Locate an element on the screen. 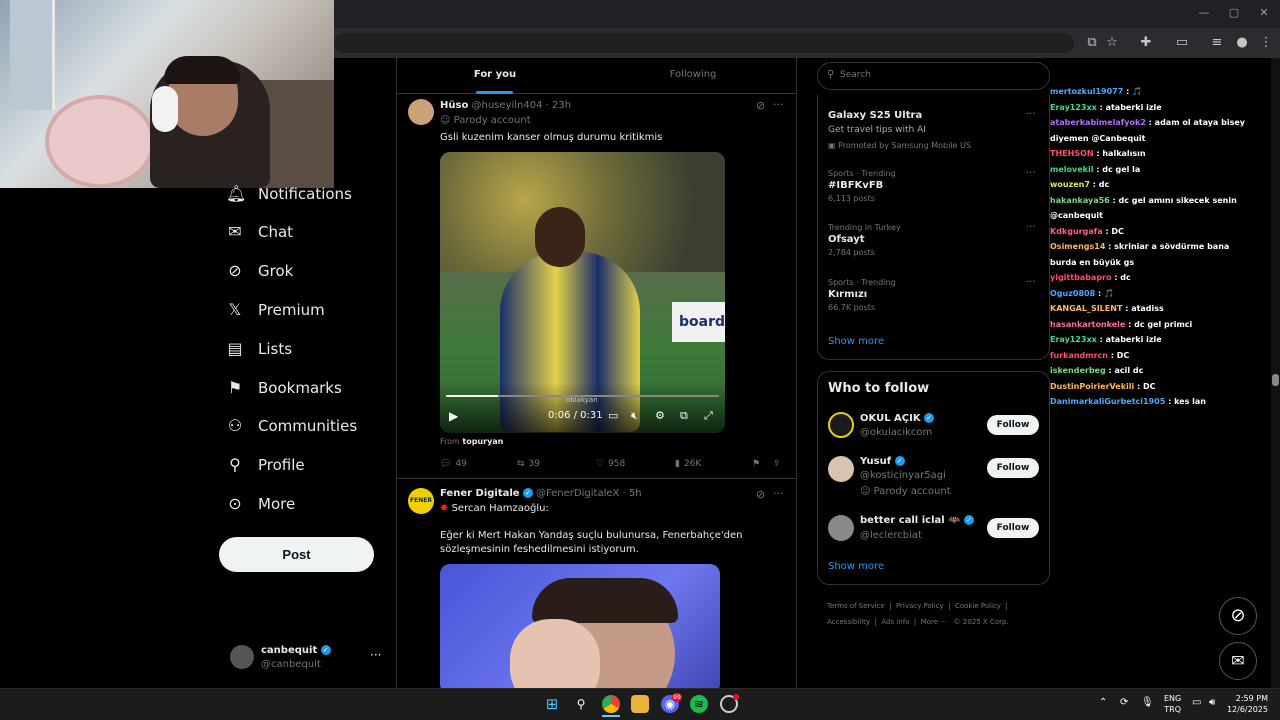  fullscreen-icon: ⤢ is located at coordinates (708, 416).